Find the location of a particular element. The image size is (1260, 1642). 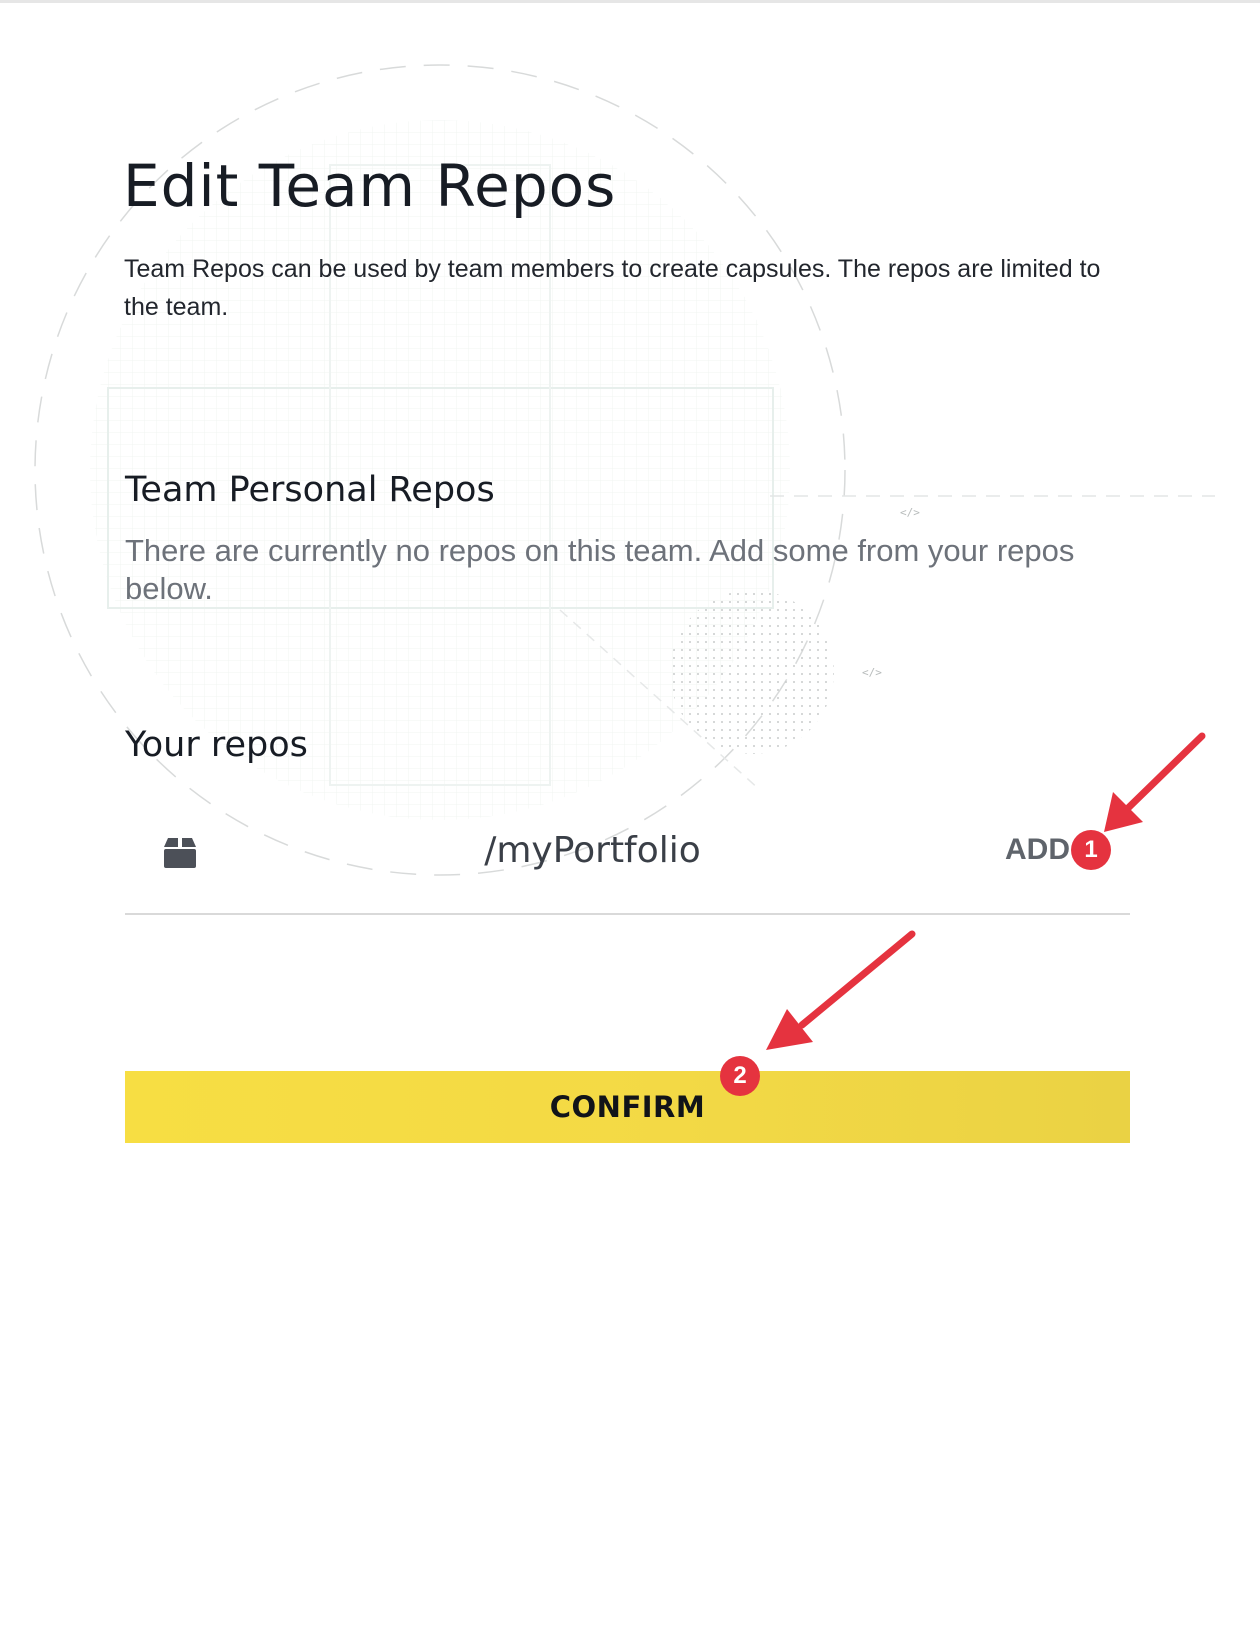

repo-list-item: /myPortfolio ADD is located at coordinates (627, 857).